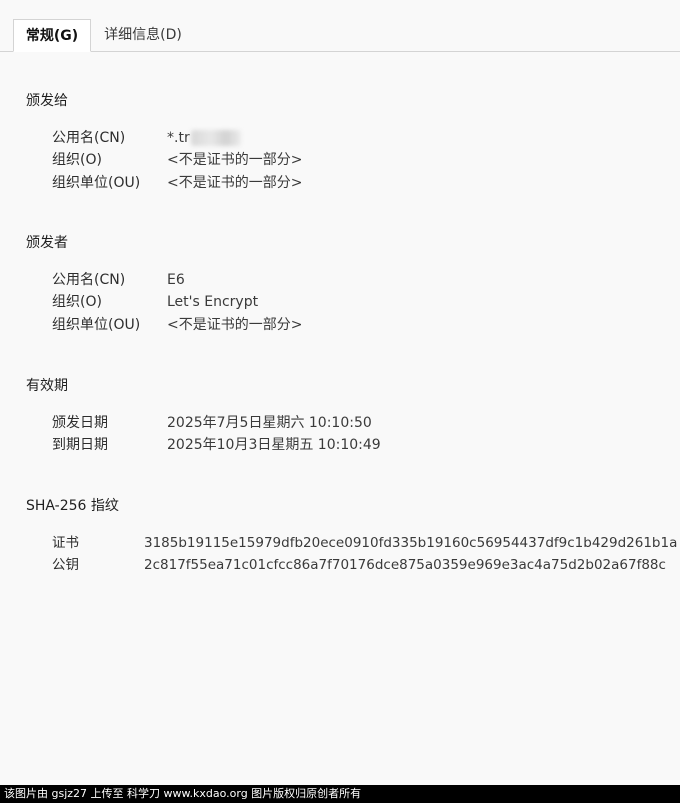 The height and width of the screenshot is (803, 680). Describe the element at coordinates (215, 138) in the screenshot. I see `redacted-blur` at that location.